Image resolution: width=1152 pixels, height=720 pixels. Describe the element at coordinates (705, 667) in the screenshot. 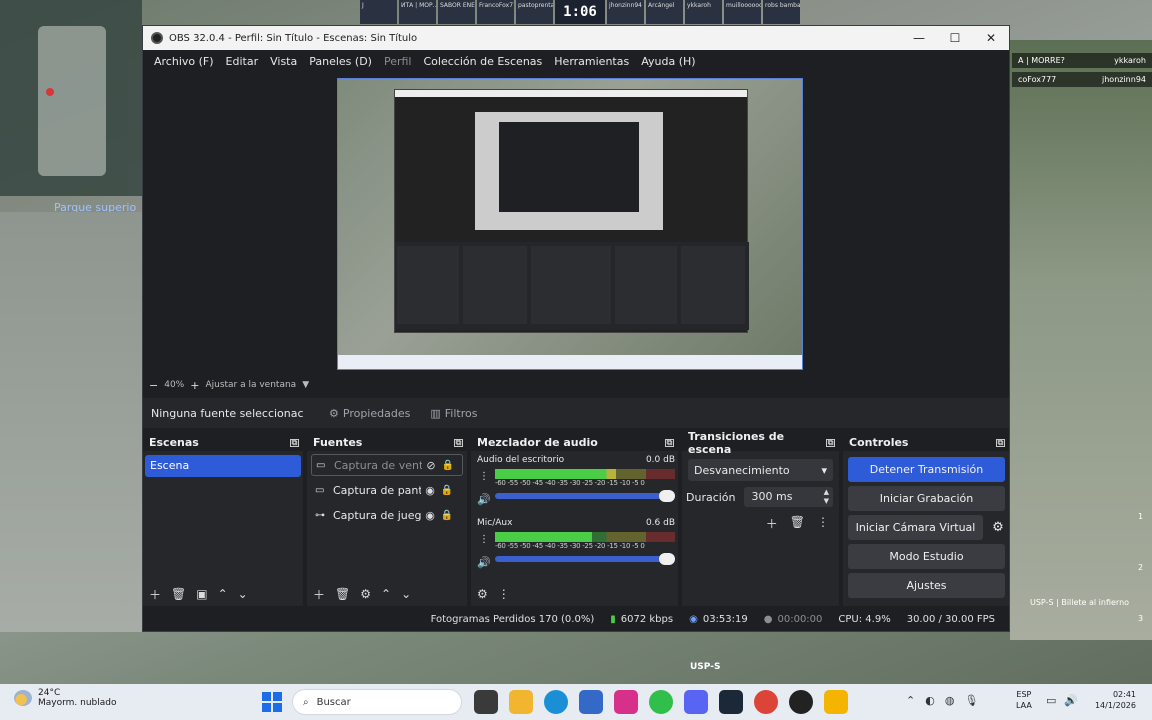

I see `center-weapon-label: USP-S` at that location.